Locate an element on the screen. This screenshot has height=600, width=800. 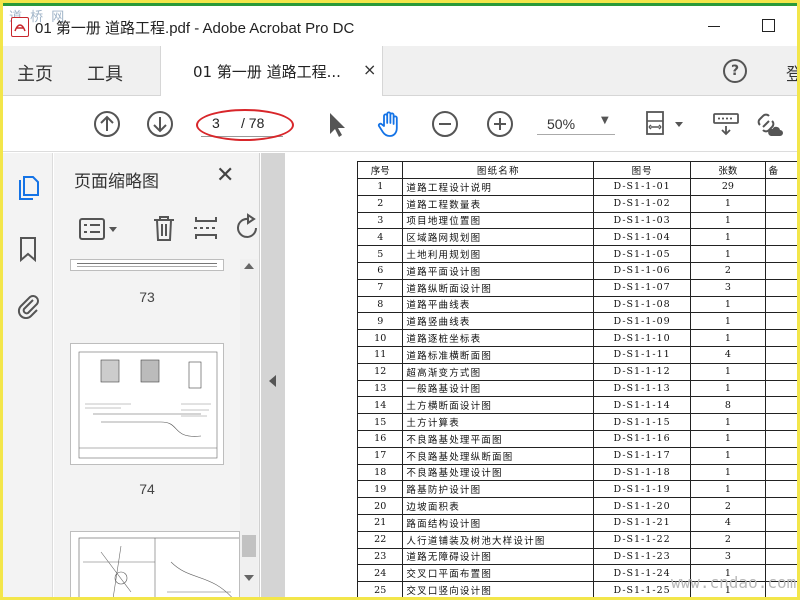
drawing-name: 路面结构设计图 is located at coordinates (498, 522).